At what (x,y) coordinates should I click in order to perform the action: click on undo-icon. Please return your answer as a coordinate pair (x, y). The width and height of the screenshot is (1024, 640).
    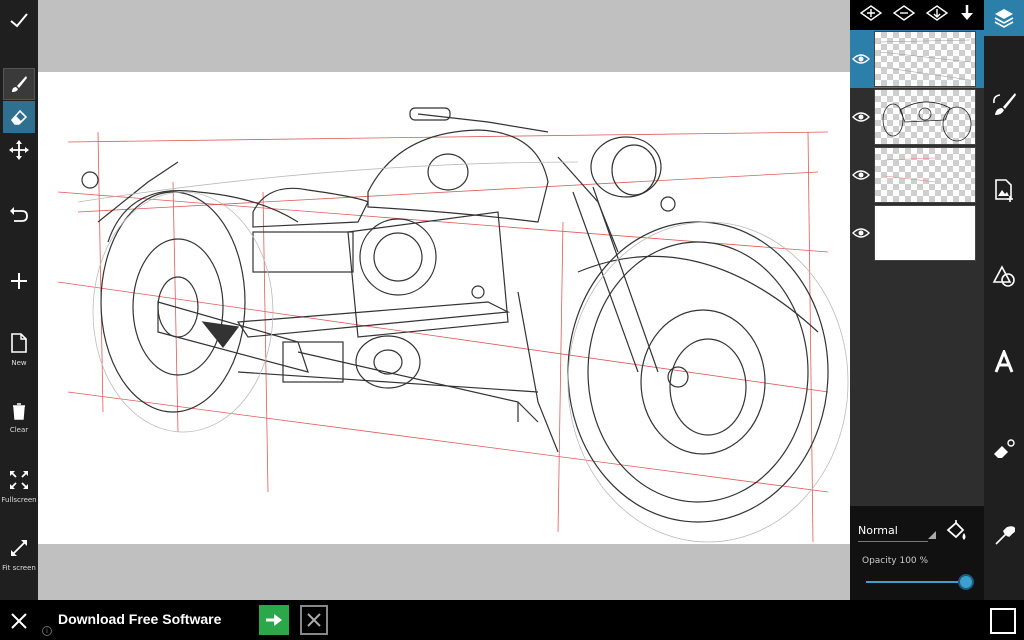
    Looking at the image, I should click on (19, 214).